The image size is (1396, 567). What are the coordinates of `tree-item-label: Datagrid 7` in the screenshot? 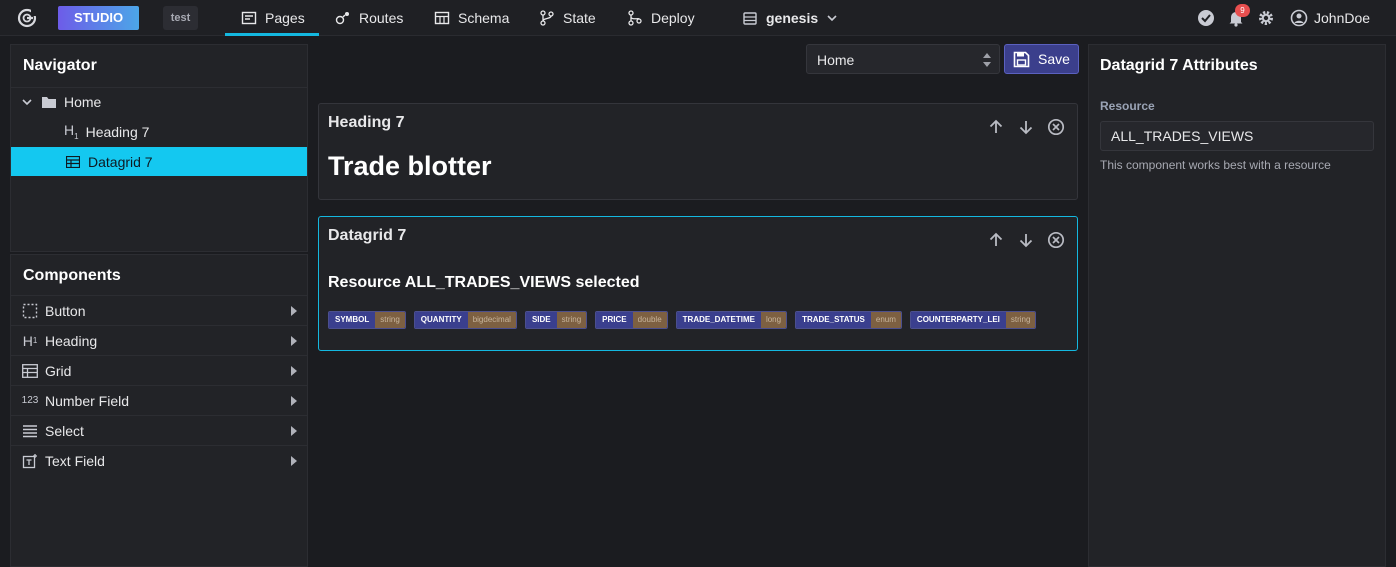 It's located at (120, 161).